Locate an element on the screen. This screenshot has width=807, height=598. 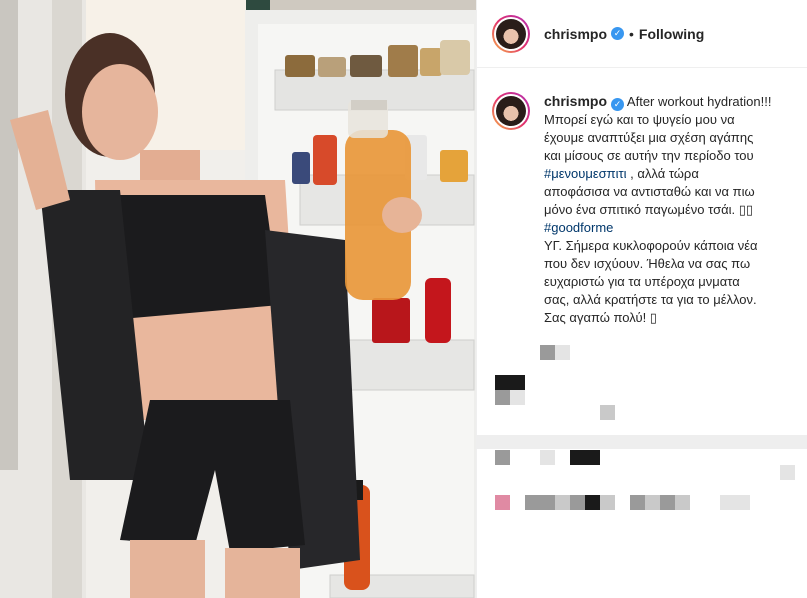
redacted-divider is located at coordinates (641, 442).